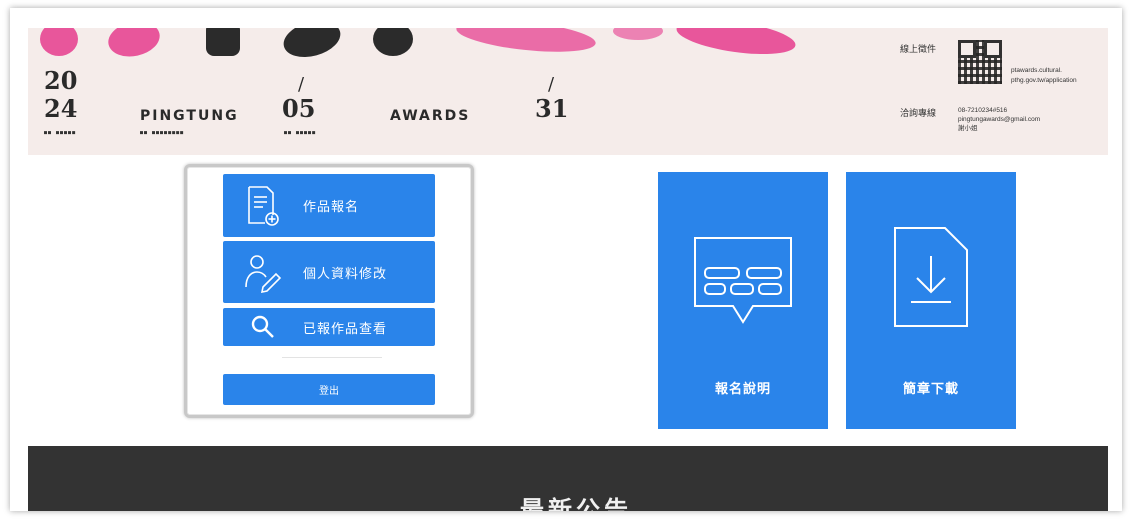 The height and width of the screenshot is (519, 1132). I want to click on pingtung-caption: ■■ ■■■■■■■■, so click(162, 133).